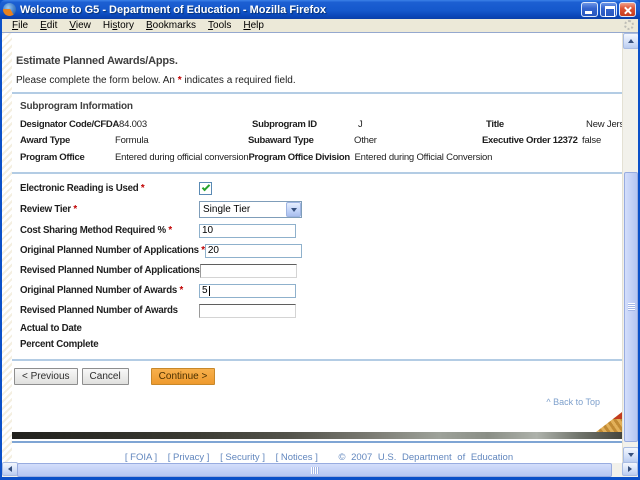 The height and width of the screenshot is (480, 640). I want to click on page-background-texture, so click(7, 248).